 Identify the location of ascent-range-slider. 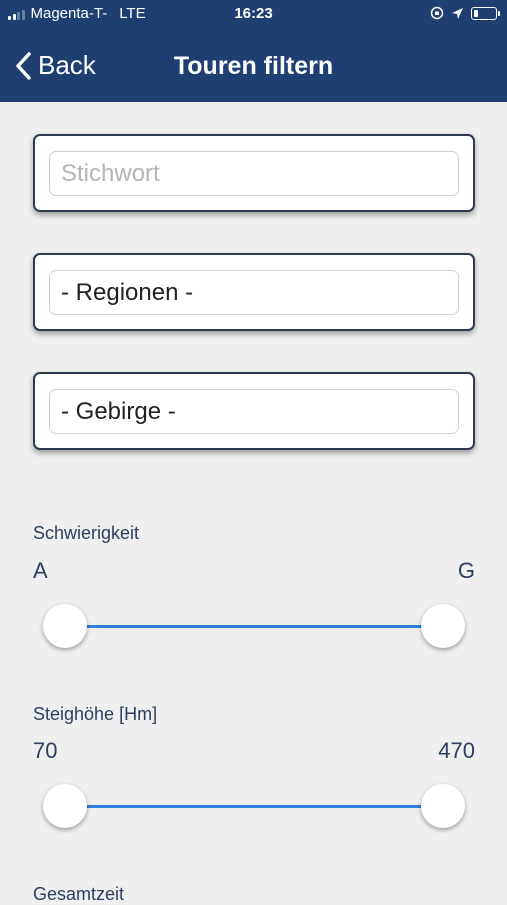
(254, 807).